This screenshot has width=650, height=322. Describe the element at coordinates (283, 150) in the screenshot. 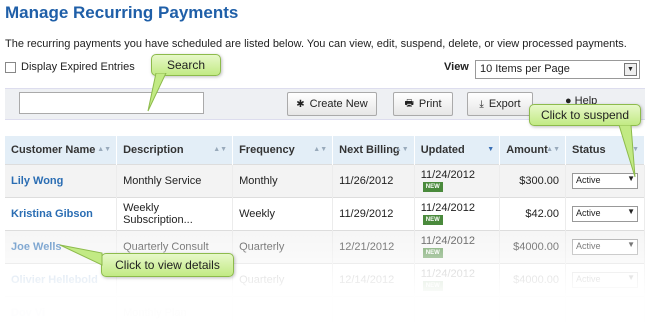

I see `col-frequency: Frequency ▲▼` at that location.